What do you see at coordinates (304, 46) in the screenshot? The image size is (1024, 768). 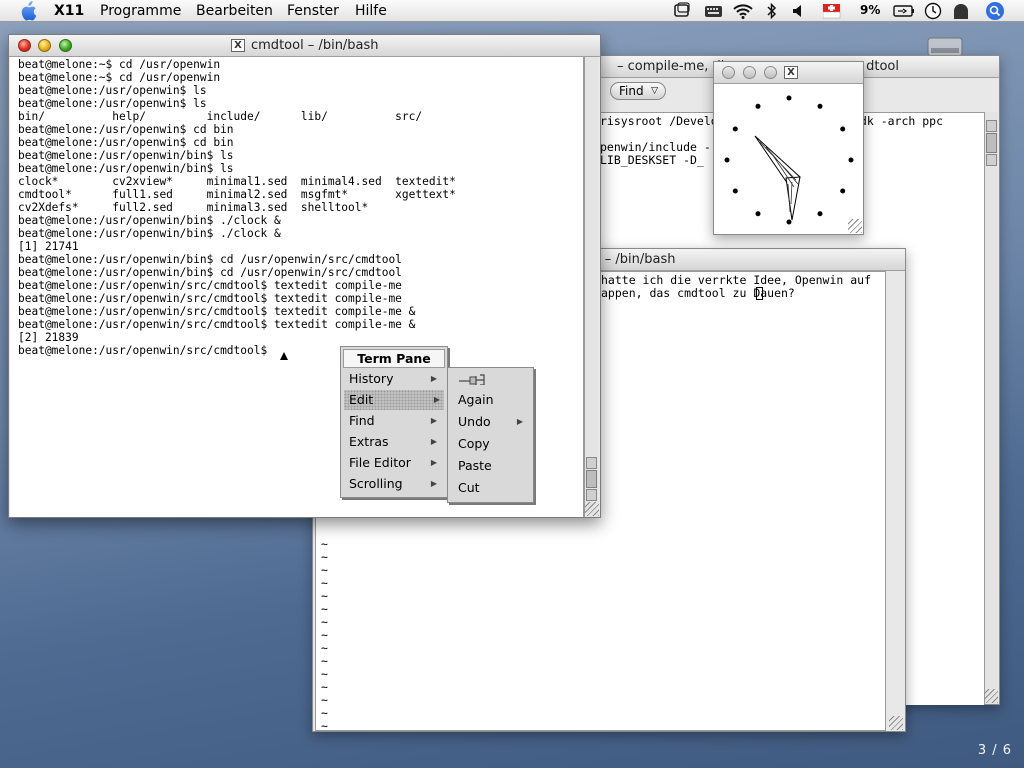 I see `cmdtool-titlebar: X cmdtool – /bin/bash` at bounding box center [304, 46].